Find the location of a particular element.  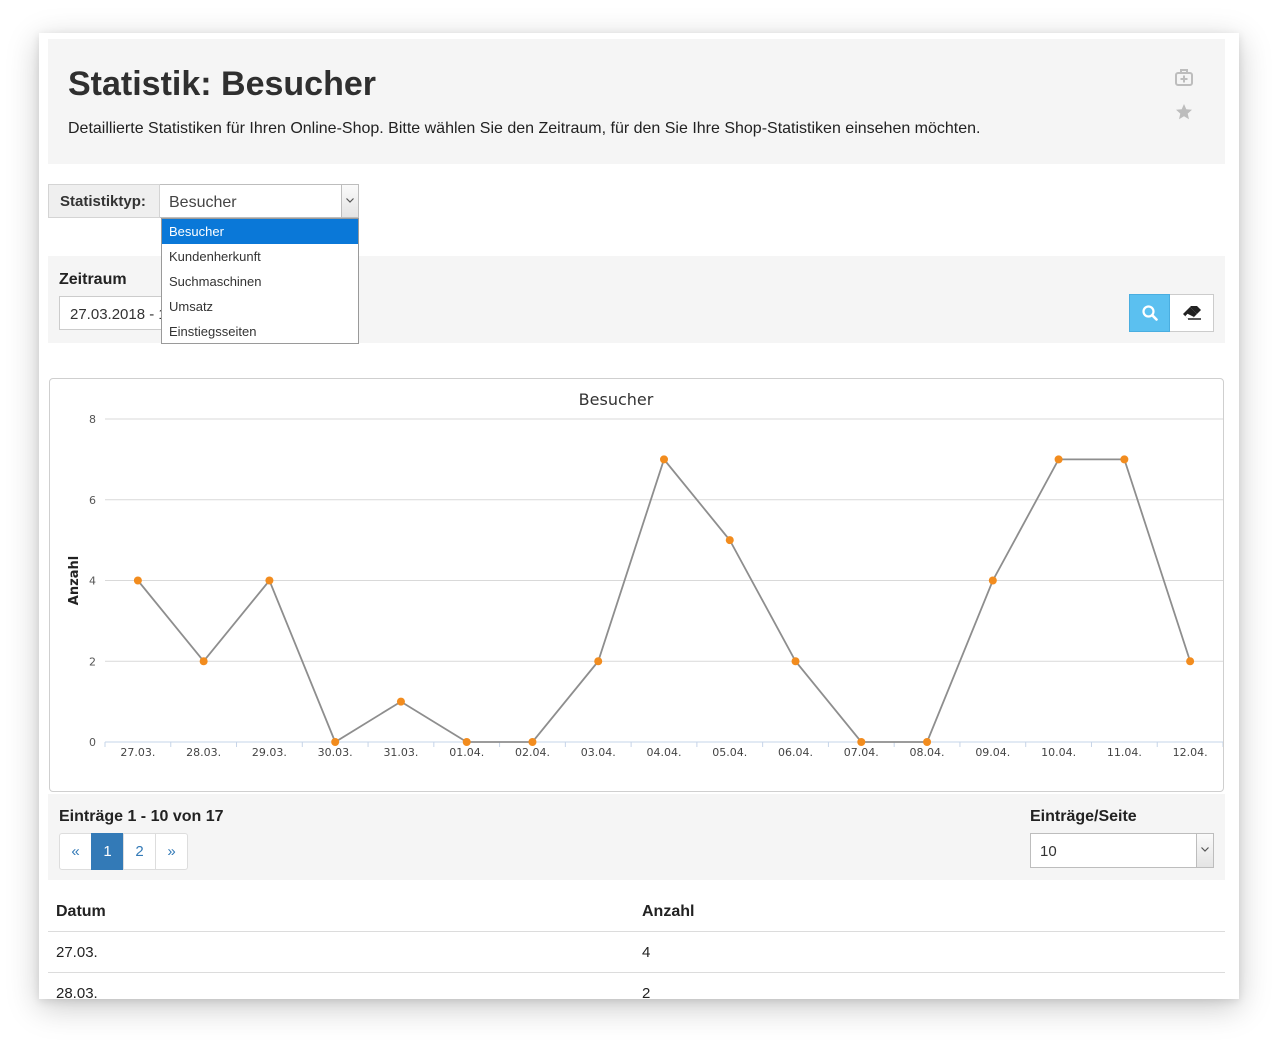

y-tick-label: 0 is located at coordinates (92, 742).